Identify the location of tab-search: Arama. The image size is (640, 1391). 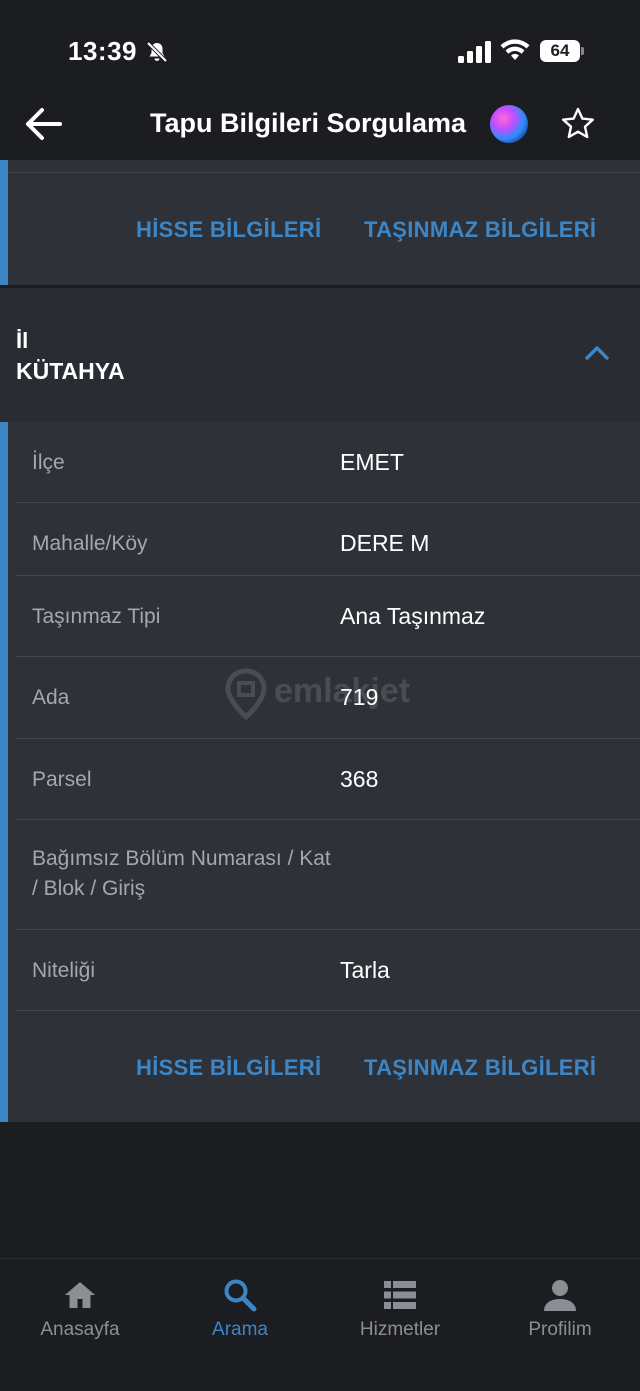
(240, 1314).